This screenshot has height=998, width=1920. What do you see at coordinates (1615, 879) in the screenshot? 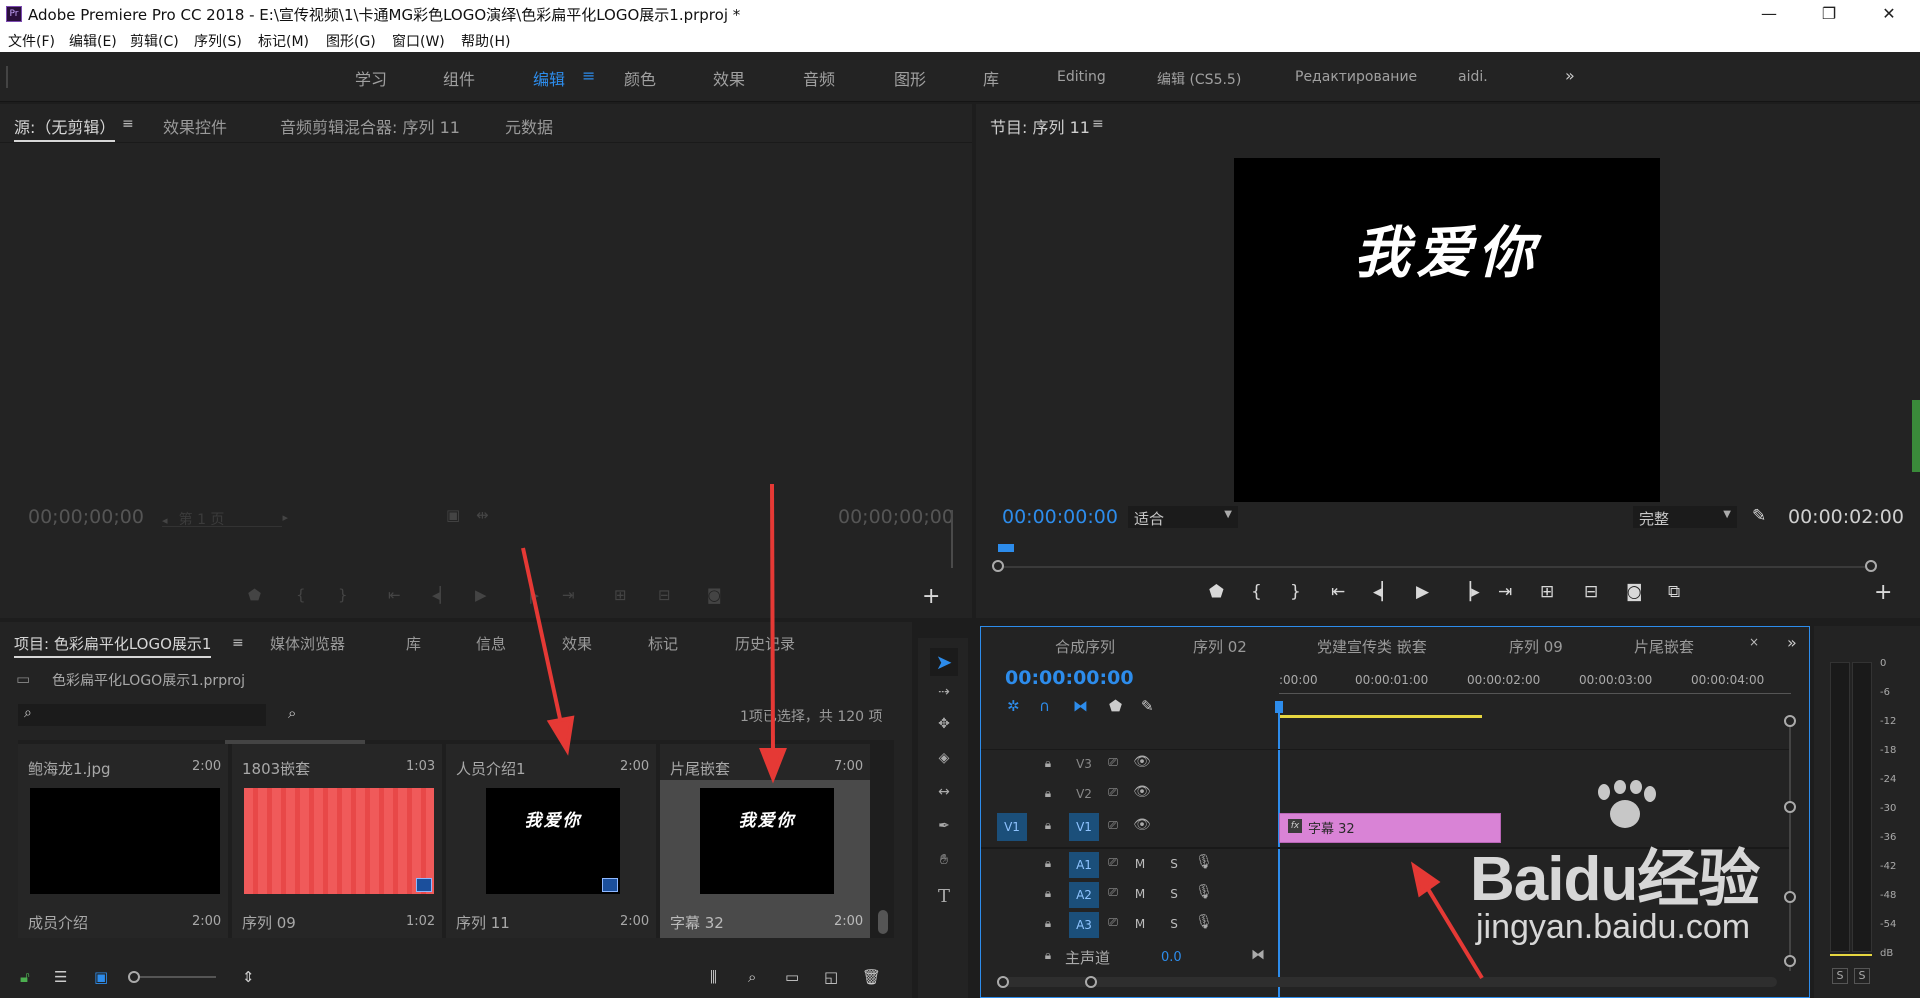
I see `watermark-brand: Baidu经验` at bounding box center [1615, 879].